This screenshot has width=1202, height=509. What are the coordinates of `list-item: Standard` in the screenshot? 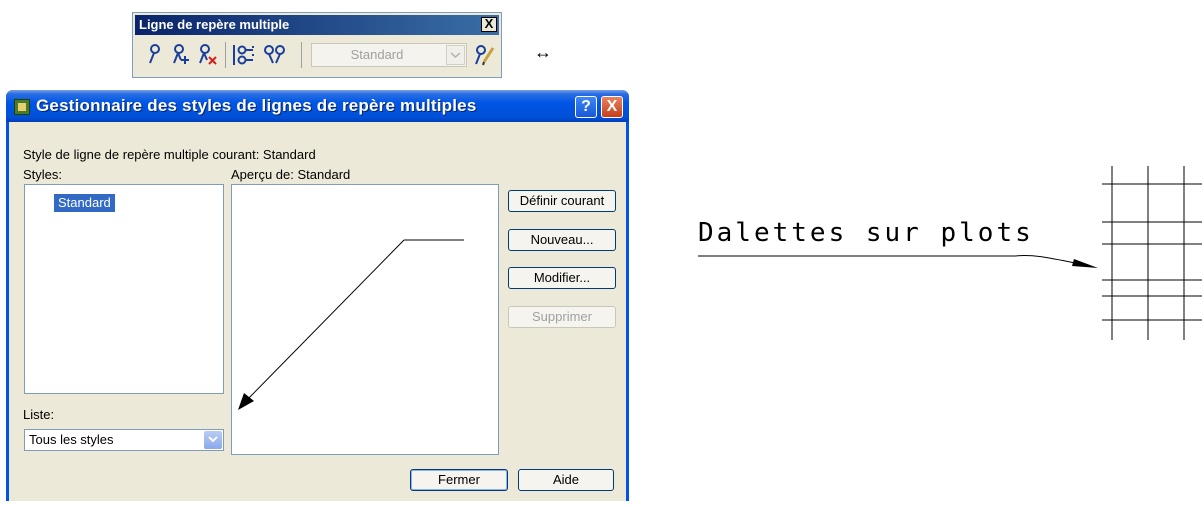 It's located at (84, 203).